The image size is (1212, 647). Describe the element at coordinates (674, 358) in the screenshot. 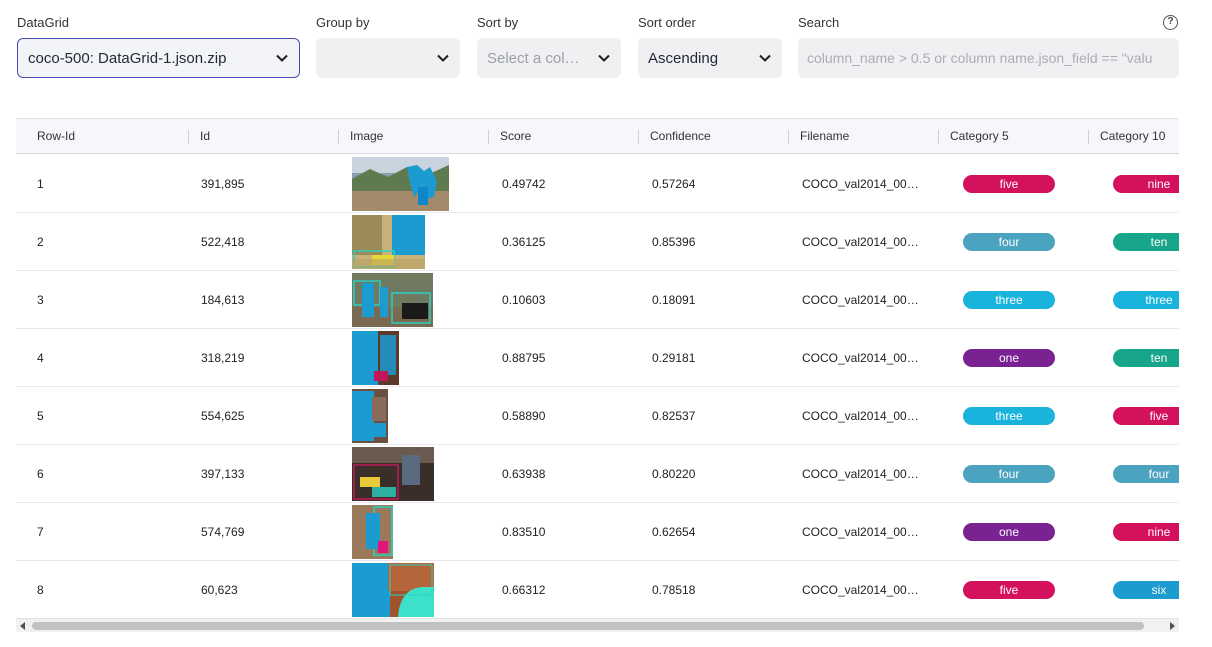

I see `cell-confidence: 0.29181` at that location.